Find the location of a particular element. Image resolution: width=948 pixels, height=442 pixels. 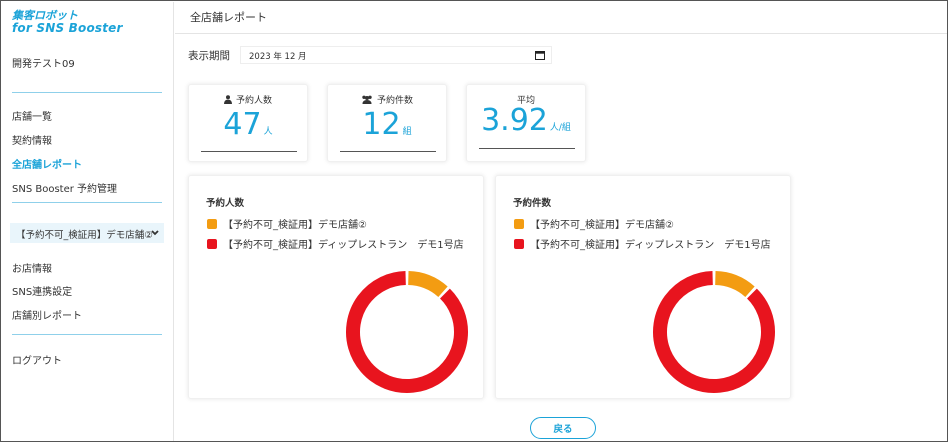

stat-value: 12 組 is located at coordinates (387, 124).